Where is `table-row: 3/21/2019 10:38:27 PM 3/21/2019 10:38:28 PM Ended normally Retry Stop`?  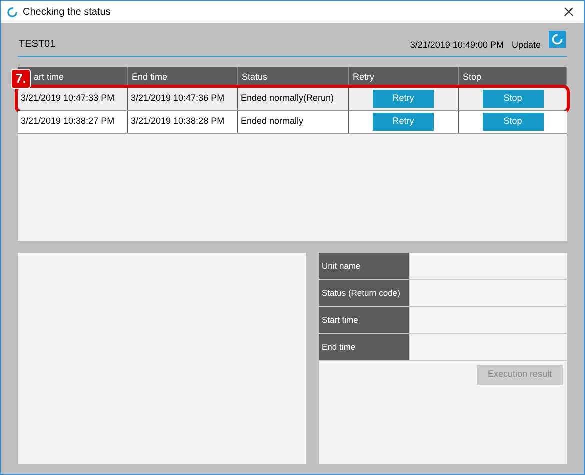 table-row: 3/21/2019 10:38:27 PM 3/21/2019 10:38:28 PM Ended normally Retry Stop is located at coordinates (292, 122).